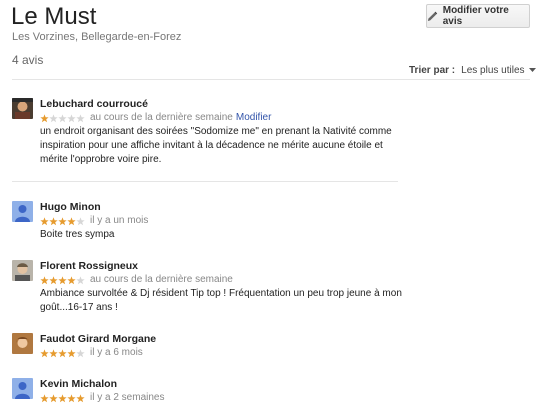 The height and width of the screenshot is (409, 540). I want to click on chevron-down-icon, so click(532, 70).